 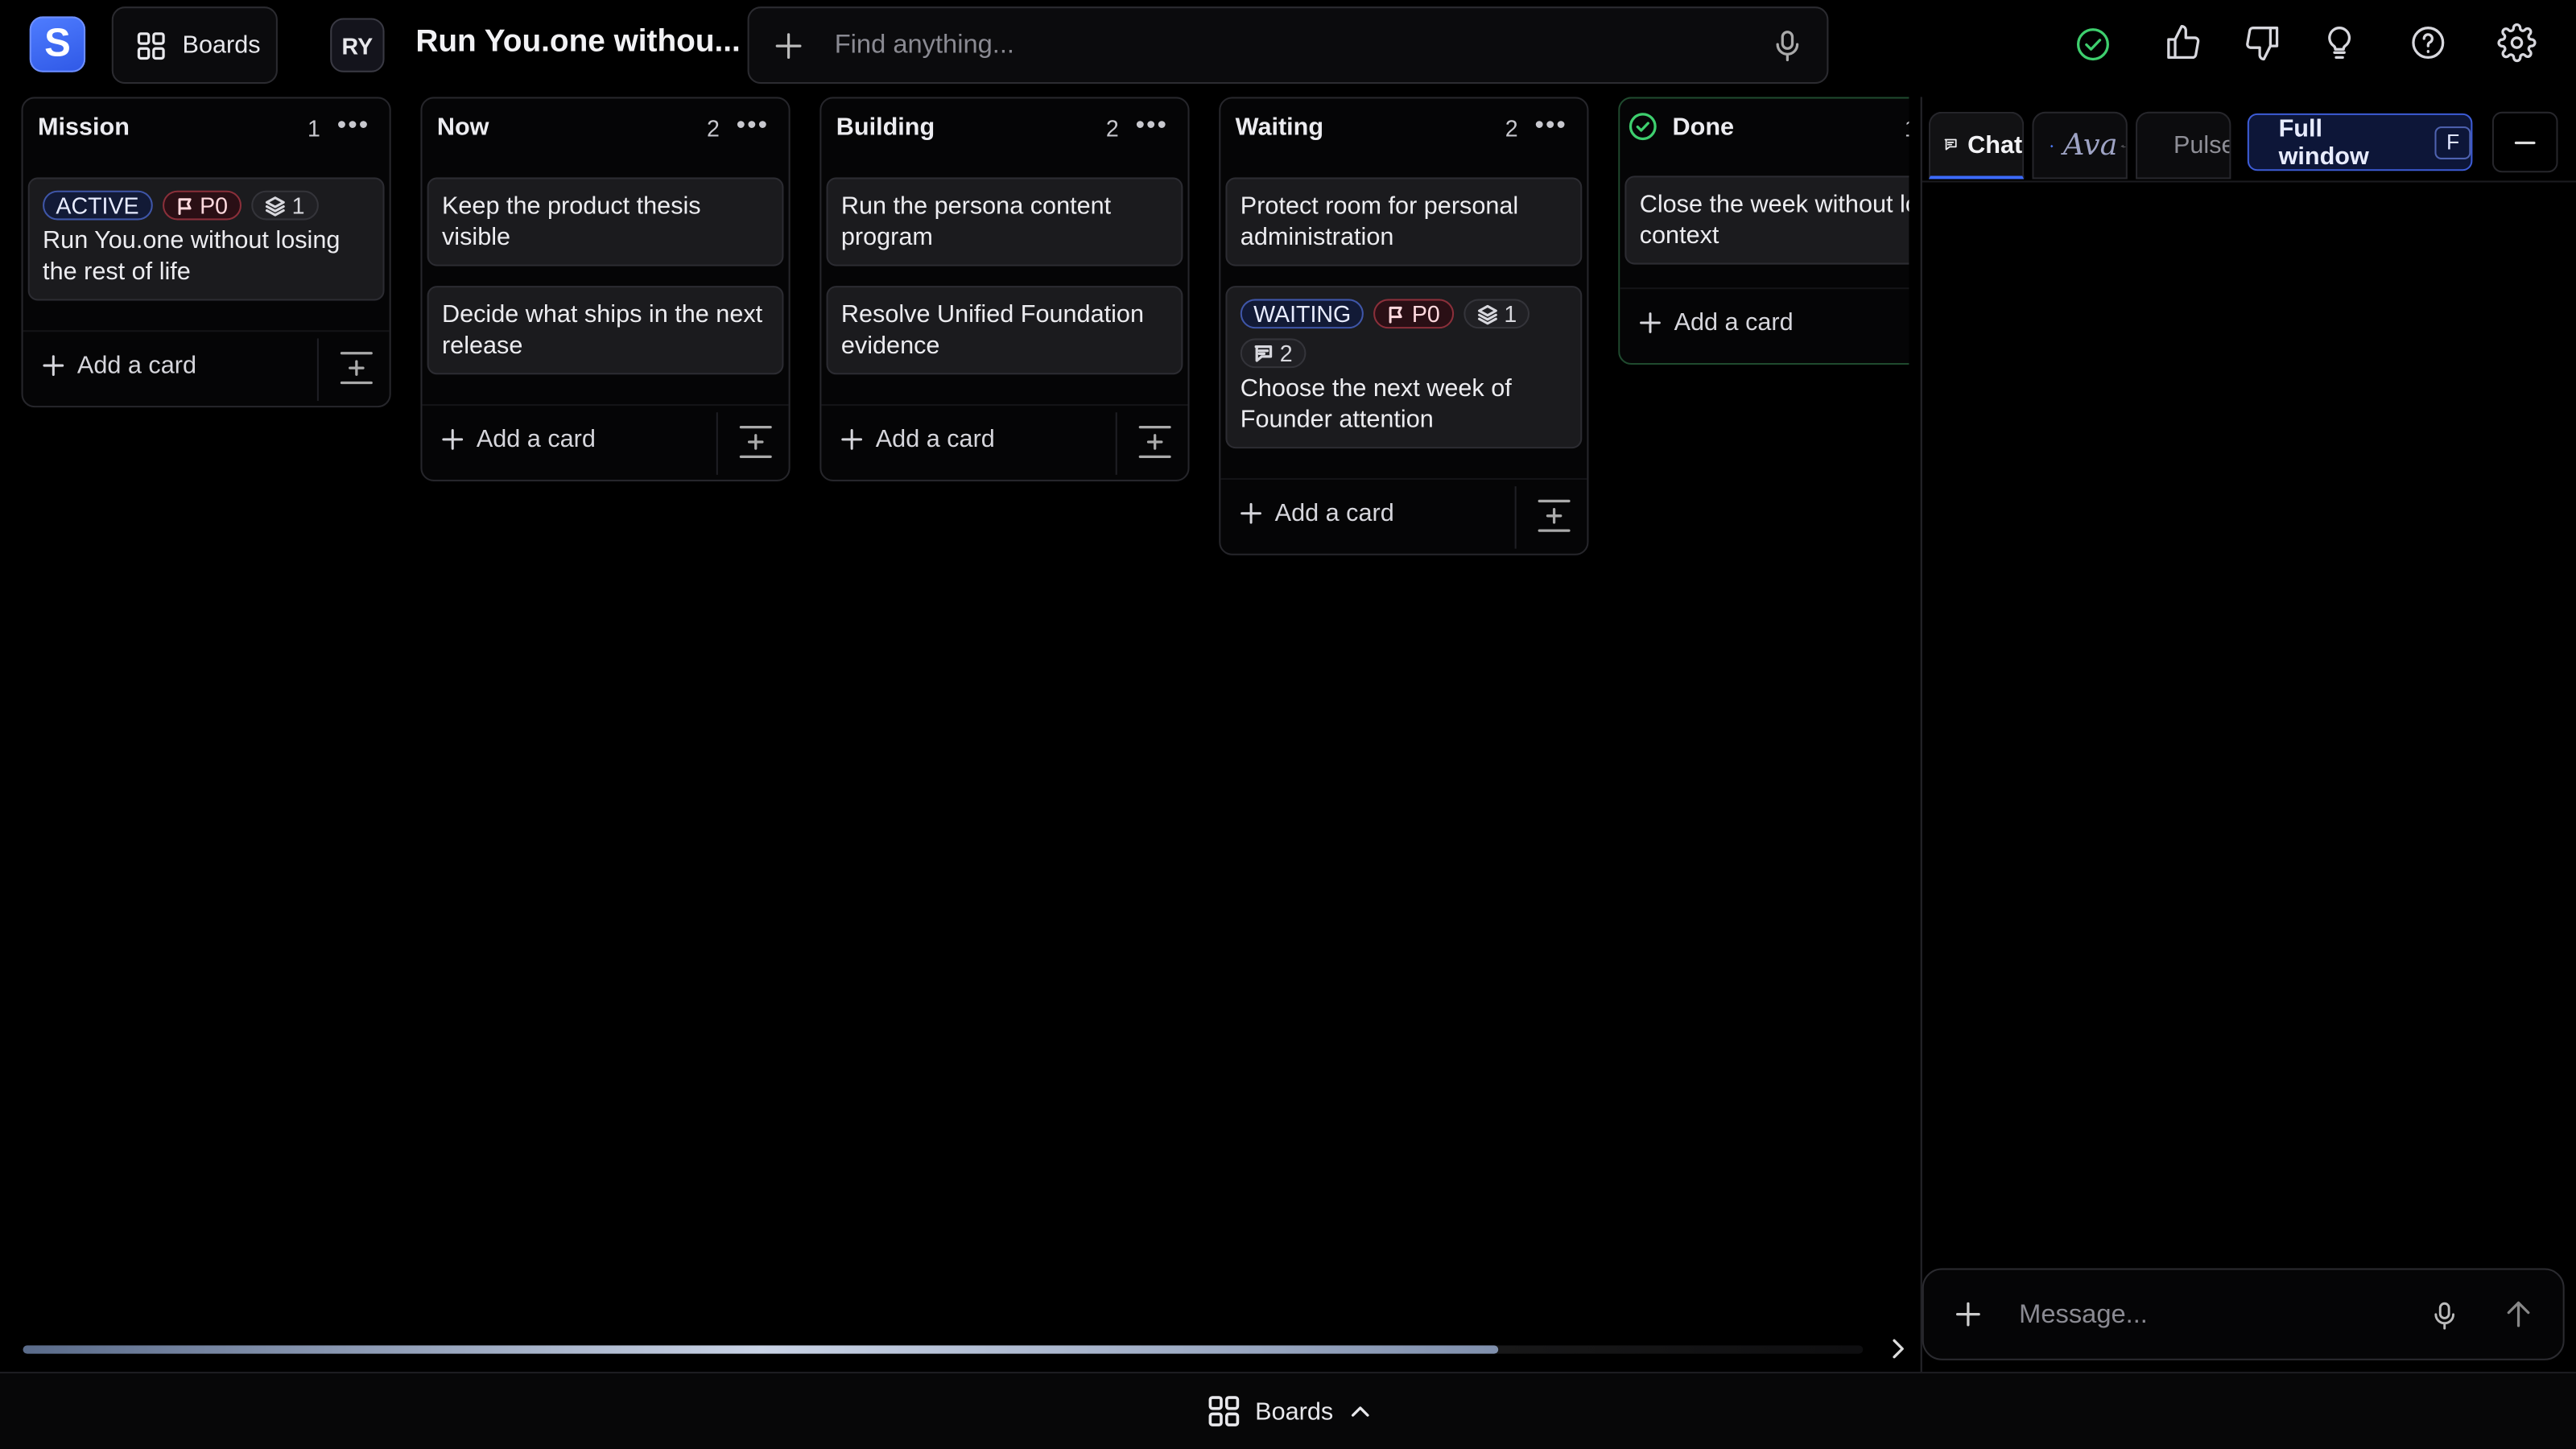 I want to click on message-input, so click(x=2208, y=1316).